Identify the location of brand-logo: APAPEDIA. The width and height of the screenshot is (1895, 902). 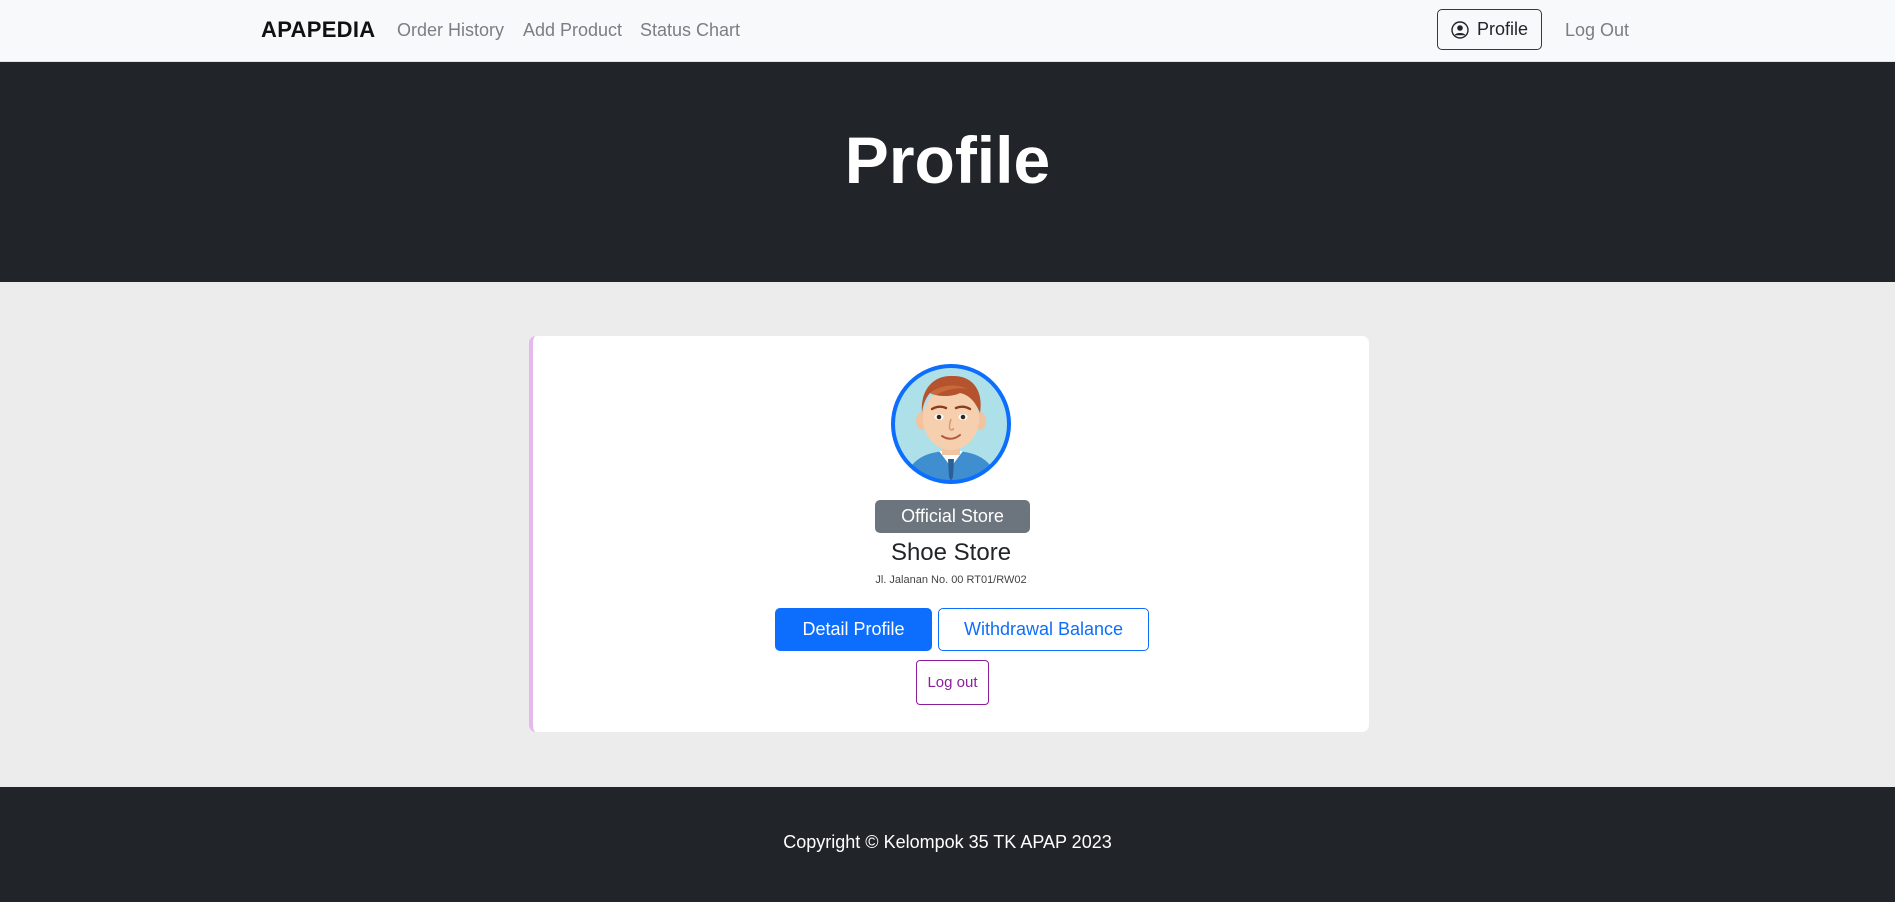
(318, 30).